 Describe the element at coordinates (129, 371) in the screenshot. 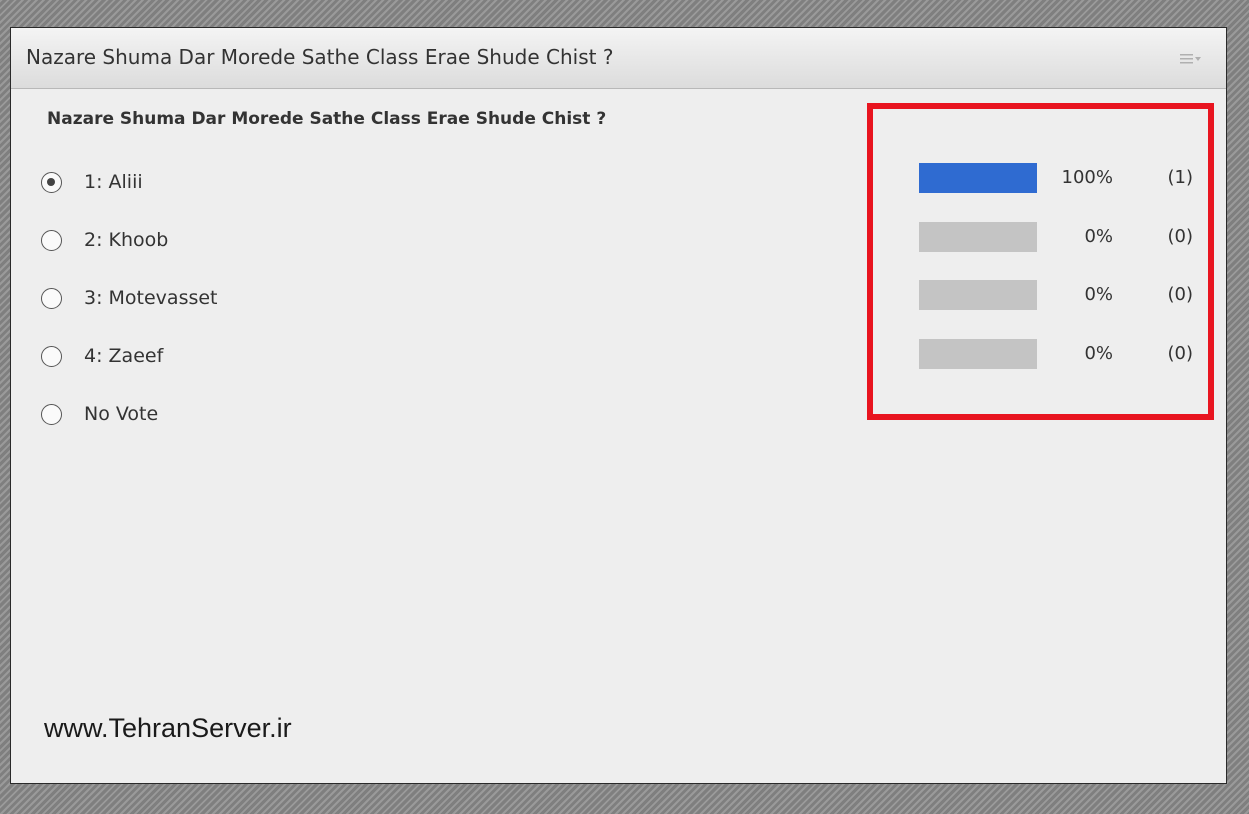

I see `poll-option-4: 4: Zaeef` at that location.